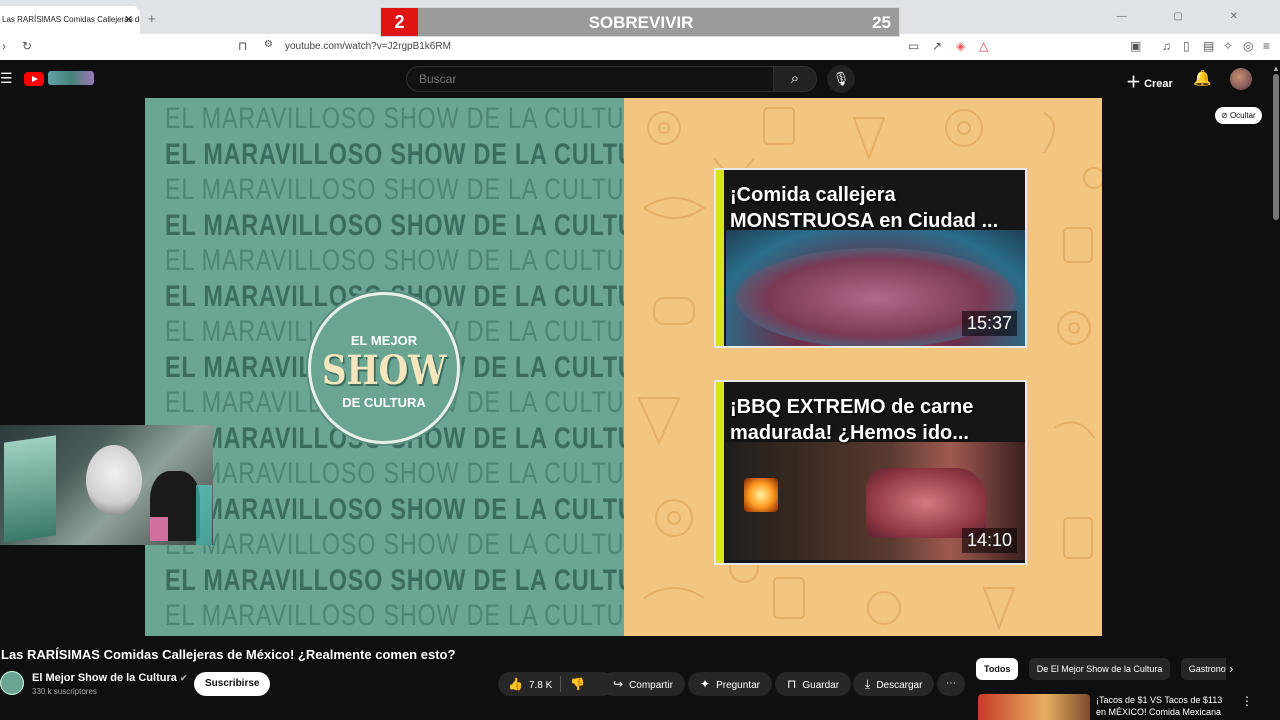 This screenshot has height=720, width=1280. What do you see at coordinates (1242, 115) in the screenshot?
I see `hide-label: Ocultar` at bounding box center [1242, 115].